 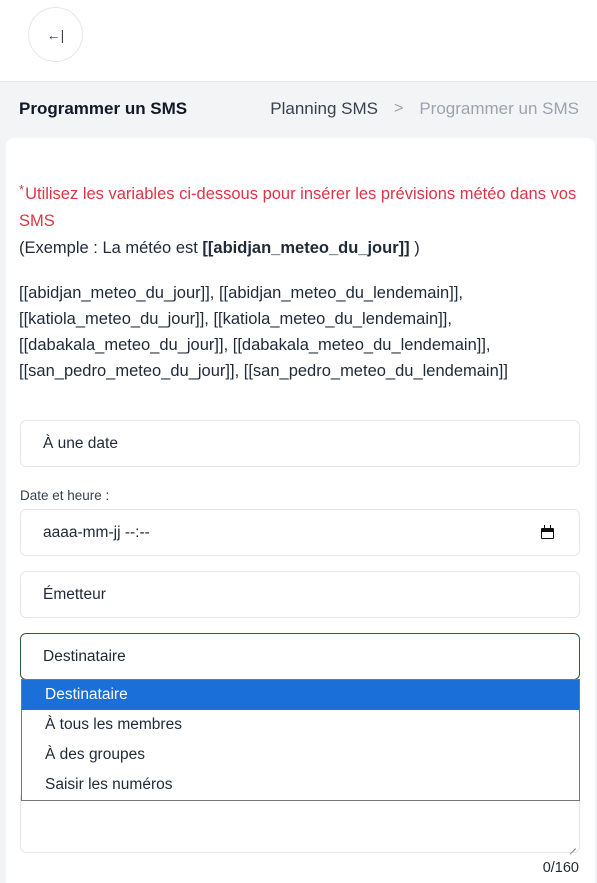 I want to click on example-prefix: (Exemple : La météo est, so click(x=111, y=248).